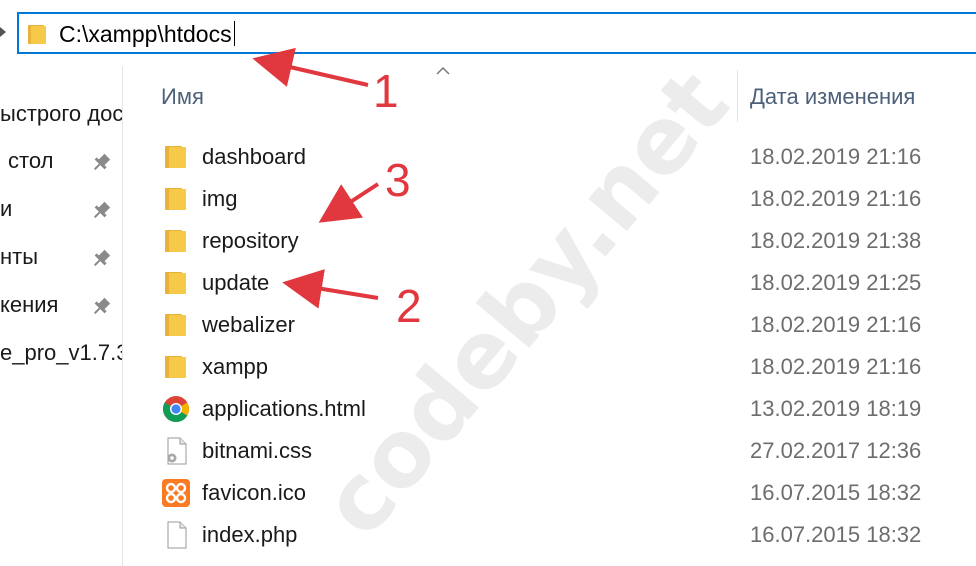 The image size is (976, 566). What do you see at coordinates (250, 534) in the screenshot?
I see `file-name: index.php` at bounding box center [250, 534].